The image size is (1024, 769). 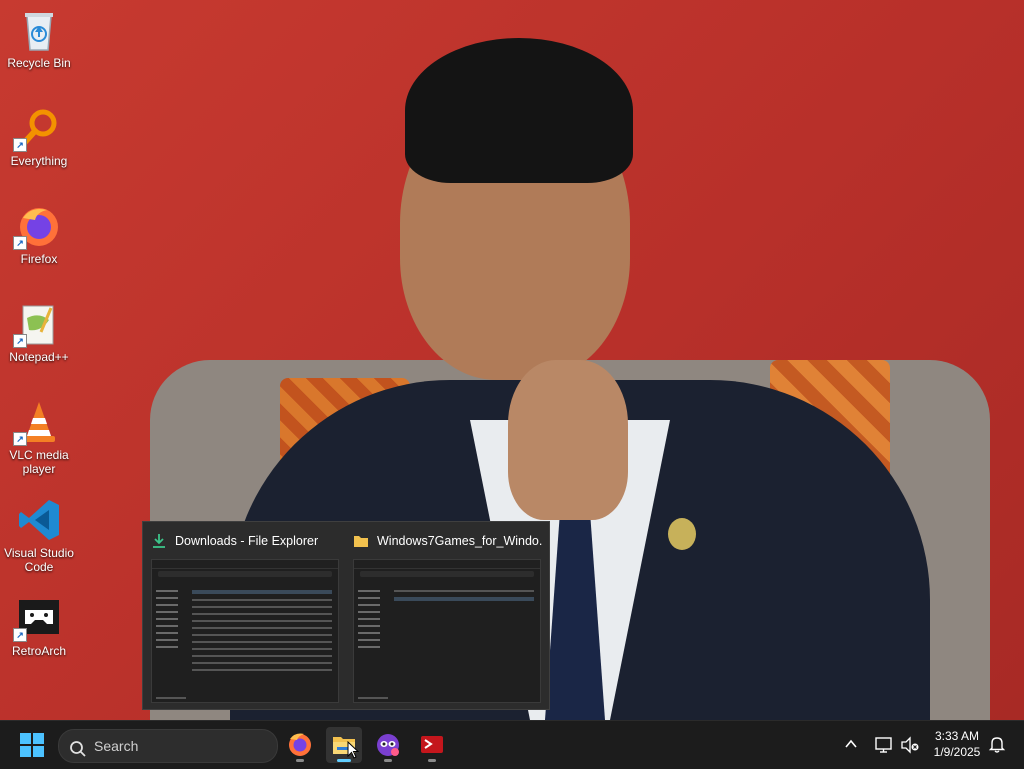 I want to click on desktop-icon-label: RetroArch, so click(x=39, y=651).